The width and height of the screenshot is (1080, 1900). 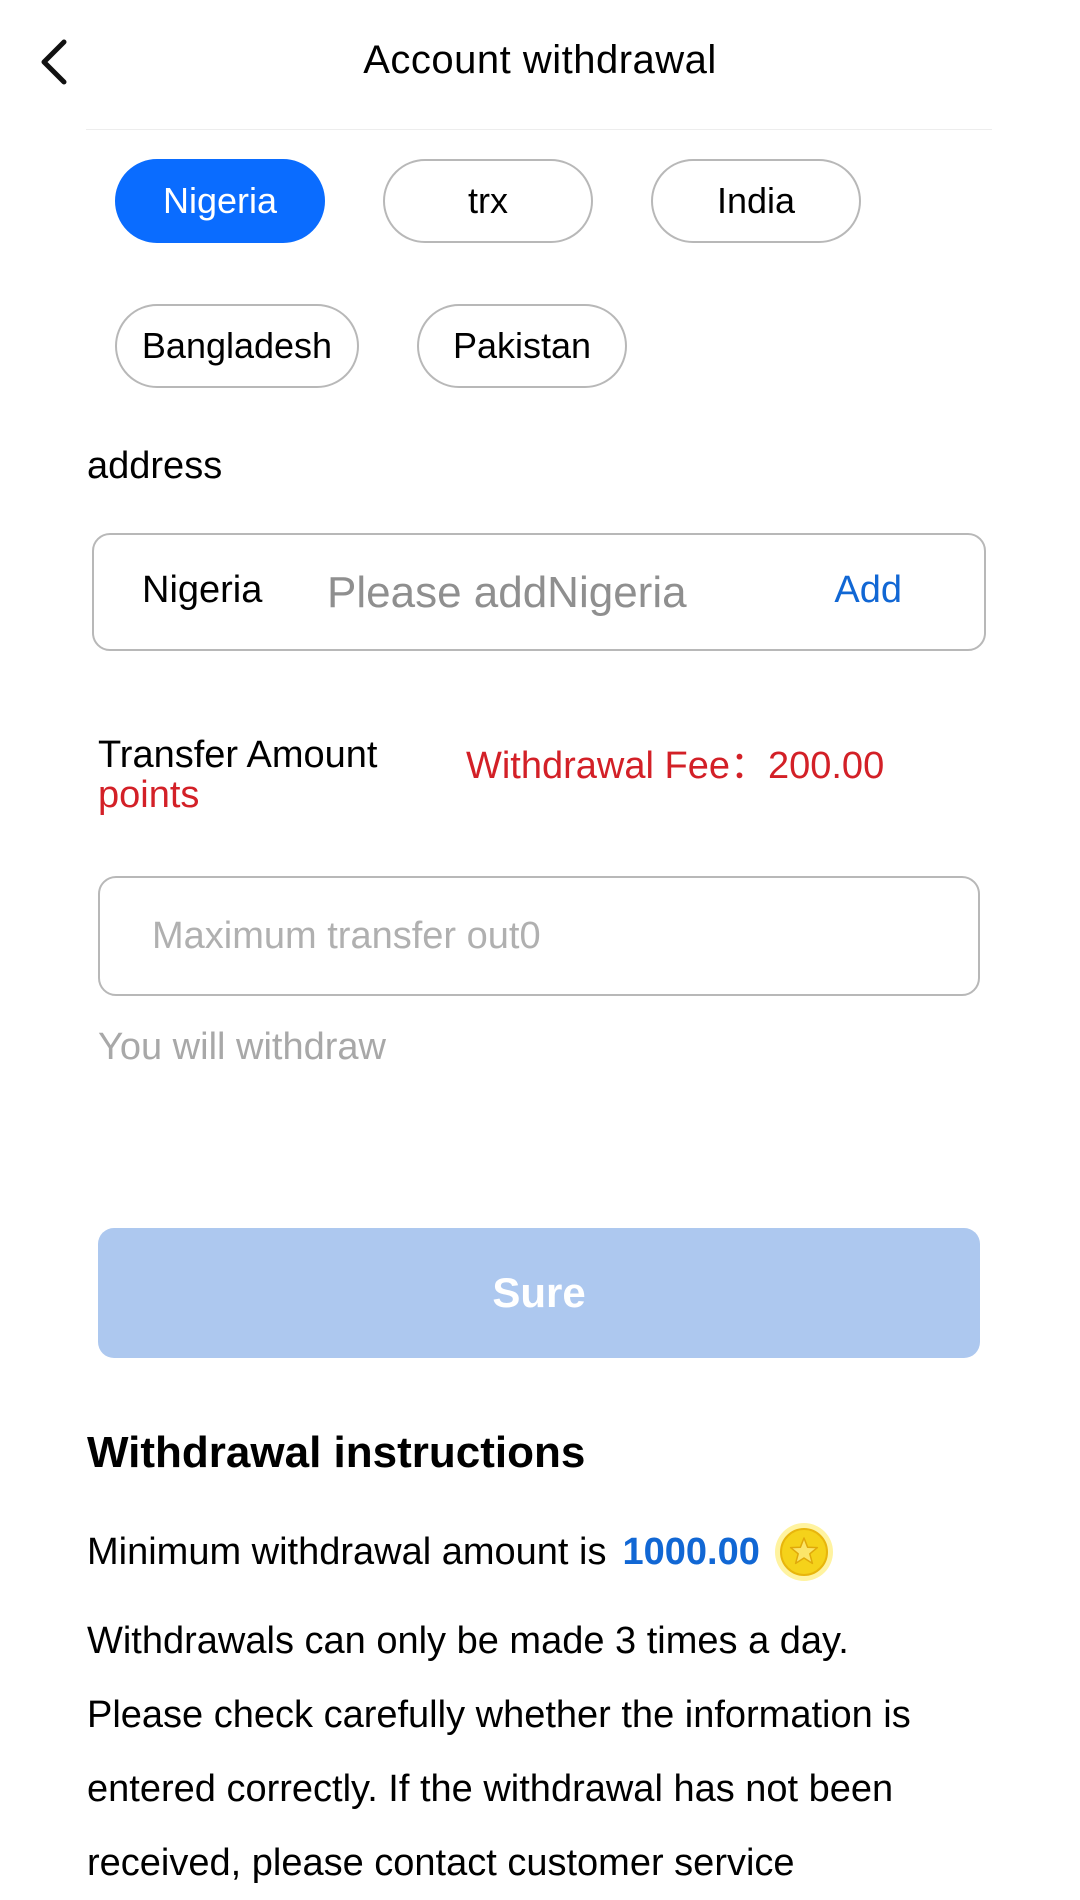 I want to click on header-divider, so click(x=539, y=129).